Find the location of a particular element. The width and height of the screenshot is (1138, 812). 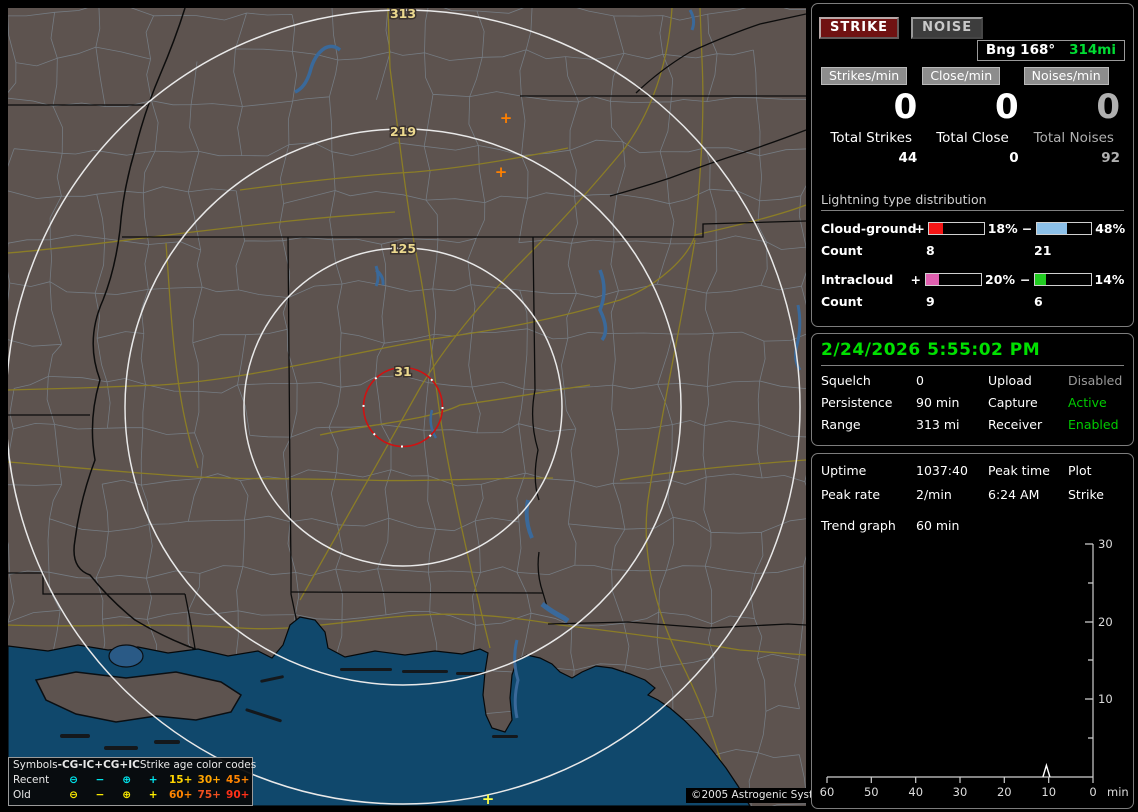

trend-graph-header: Trend graph 60 min is located at coordinates (972, 525).